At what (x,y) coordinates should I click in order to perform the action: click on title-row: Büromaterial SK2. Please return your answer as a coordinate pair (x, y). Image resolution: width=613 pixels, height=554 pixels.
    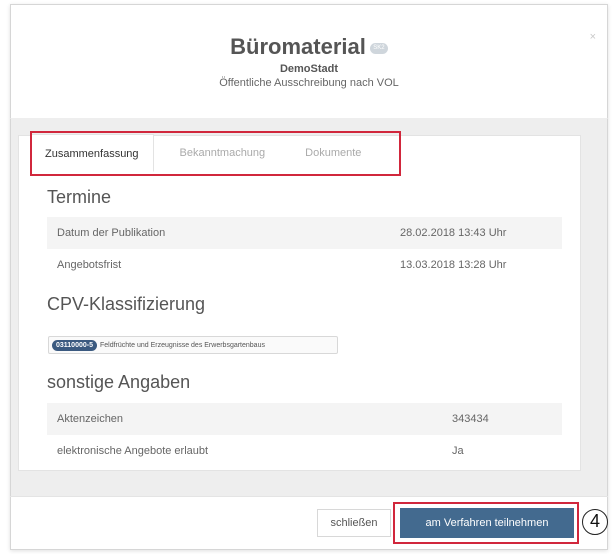
    Looking at the image, I should click on (309, 47).